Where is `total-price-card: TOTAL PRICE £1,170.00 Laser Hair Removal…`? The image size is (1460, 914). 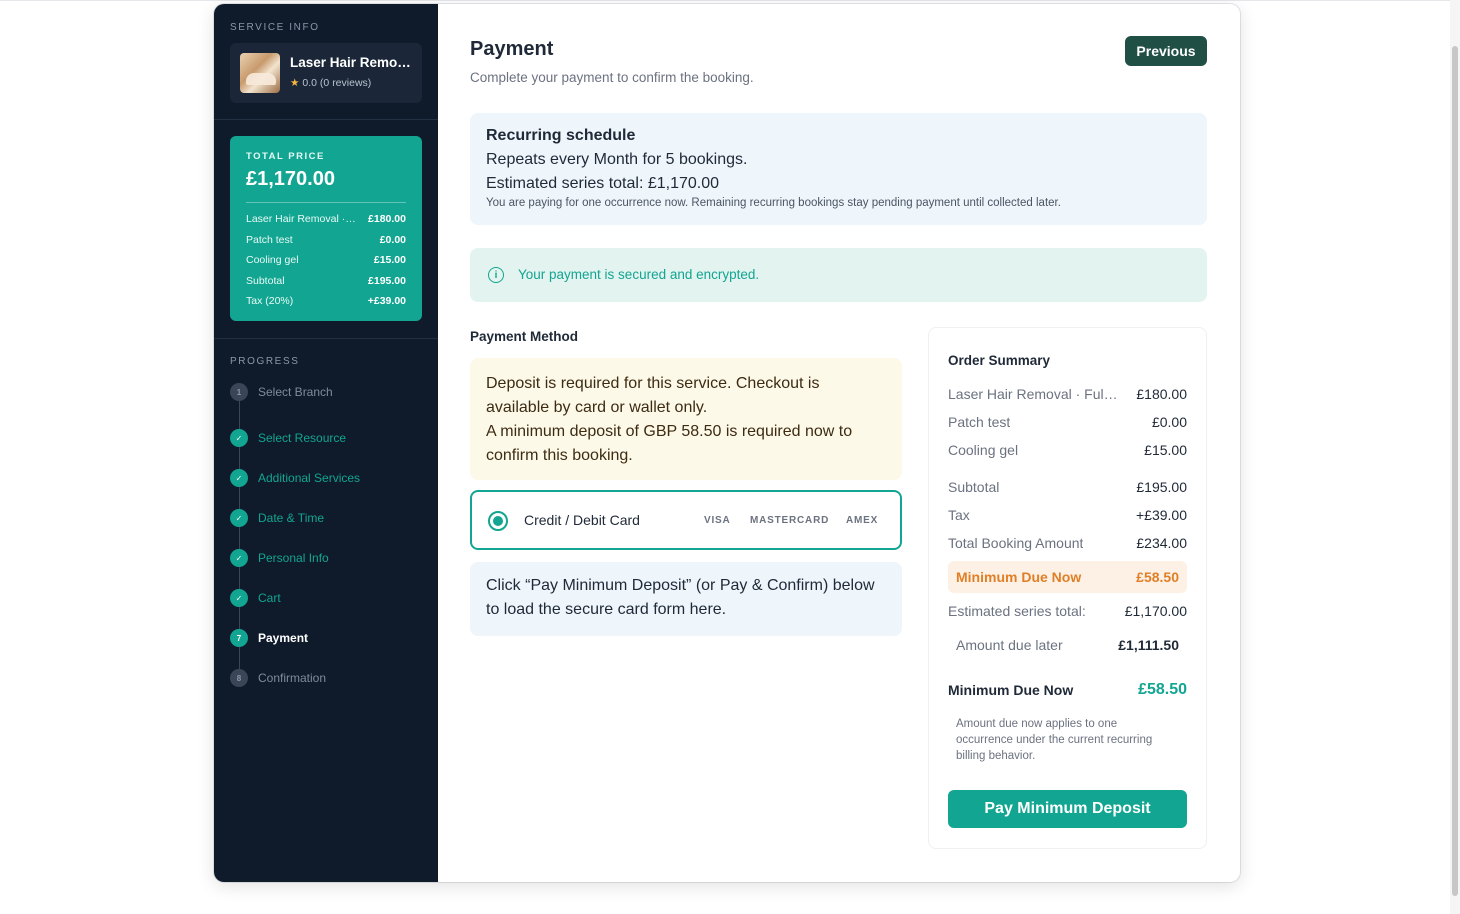
total-price-card: TOTAL PRICE £1,170.00 Laser Hair Removal… is located at coordinates (326, 228).